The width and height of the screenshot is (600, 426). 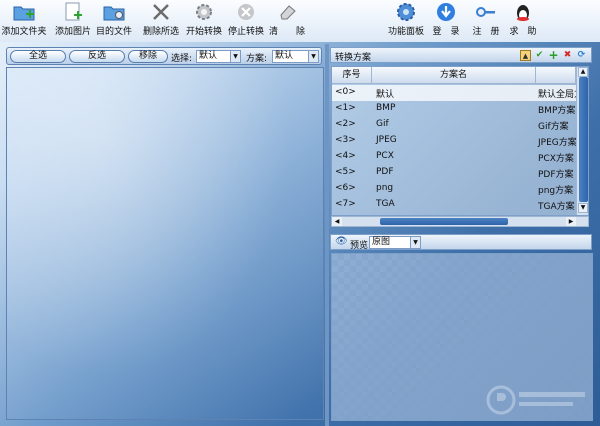 I want to click on horizontal-scrollbar: ◀ ▶, so click(x=460, y=221).